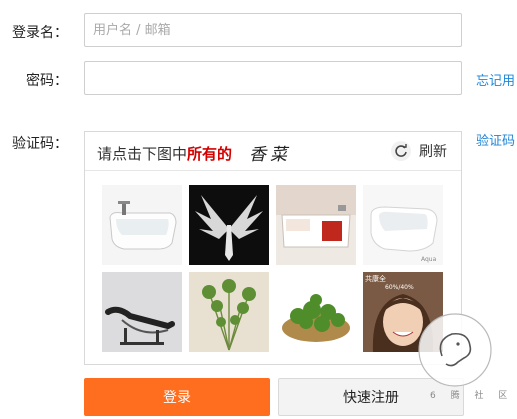 This screenshot has height=419, width=517. I want to click on community-watermark: 6 腾 社 区, so click(459, 360).